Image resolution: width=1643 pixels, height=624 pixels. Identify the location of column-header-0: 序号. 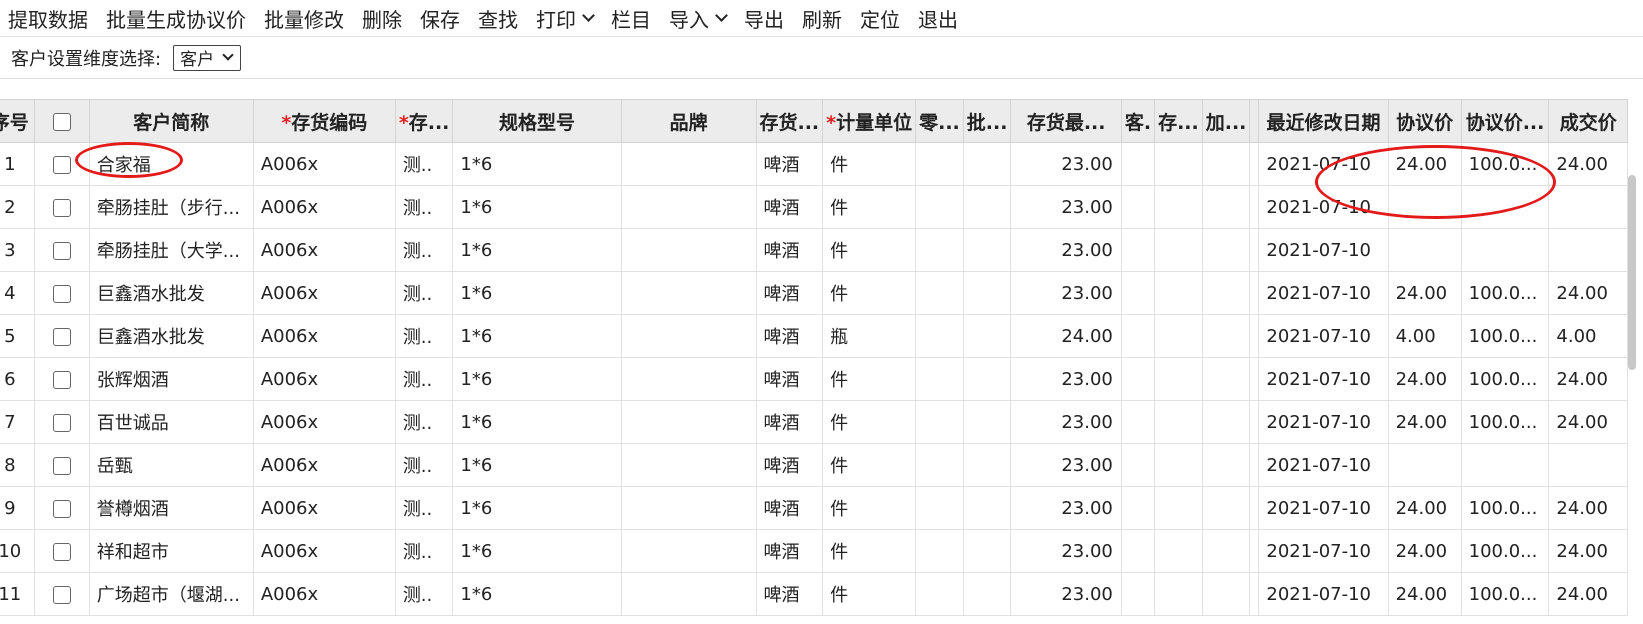
(17, 121).